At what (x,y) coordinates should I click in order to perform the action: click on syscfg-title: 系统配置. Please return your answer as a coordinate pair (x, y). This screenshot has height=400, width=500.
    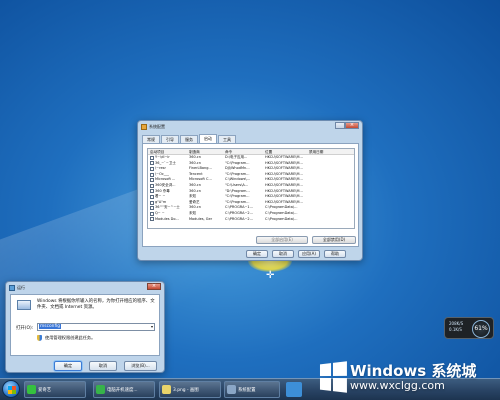
    Looking at the image, I should click on (157, 126).